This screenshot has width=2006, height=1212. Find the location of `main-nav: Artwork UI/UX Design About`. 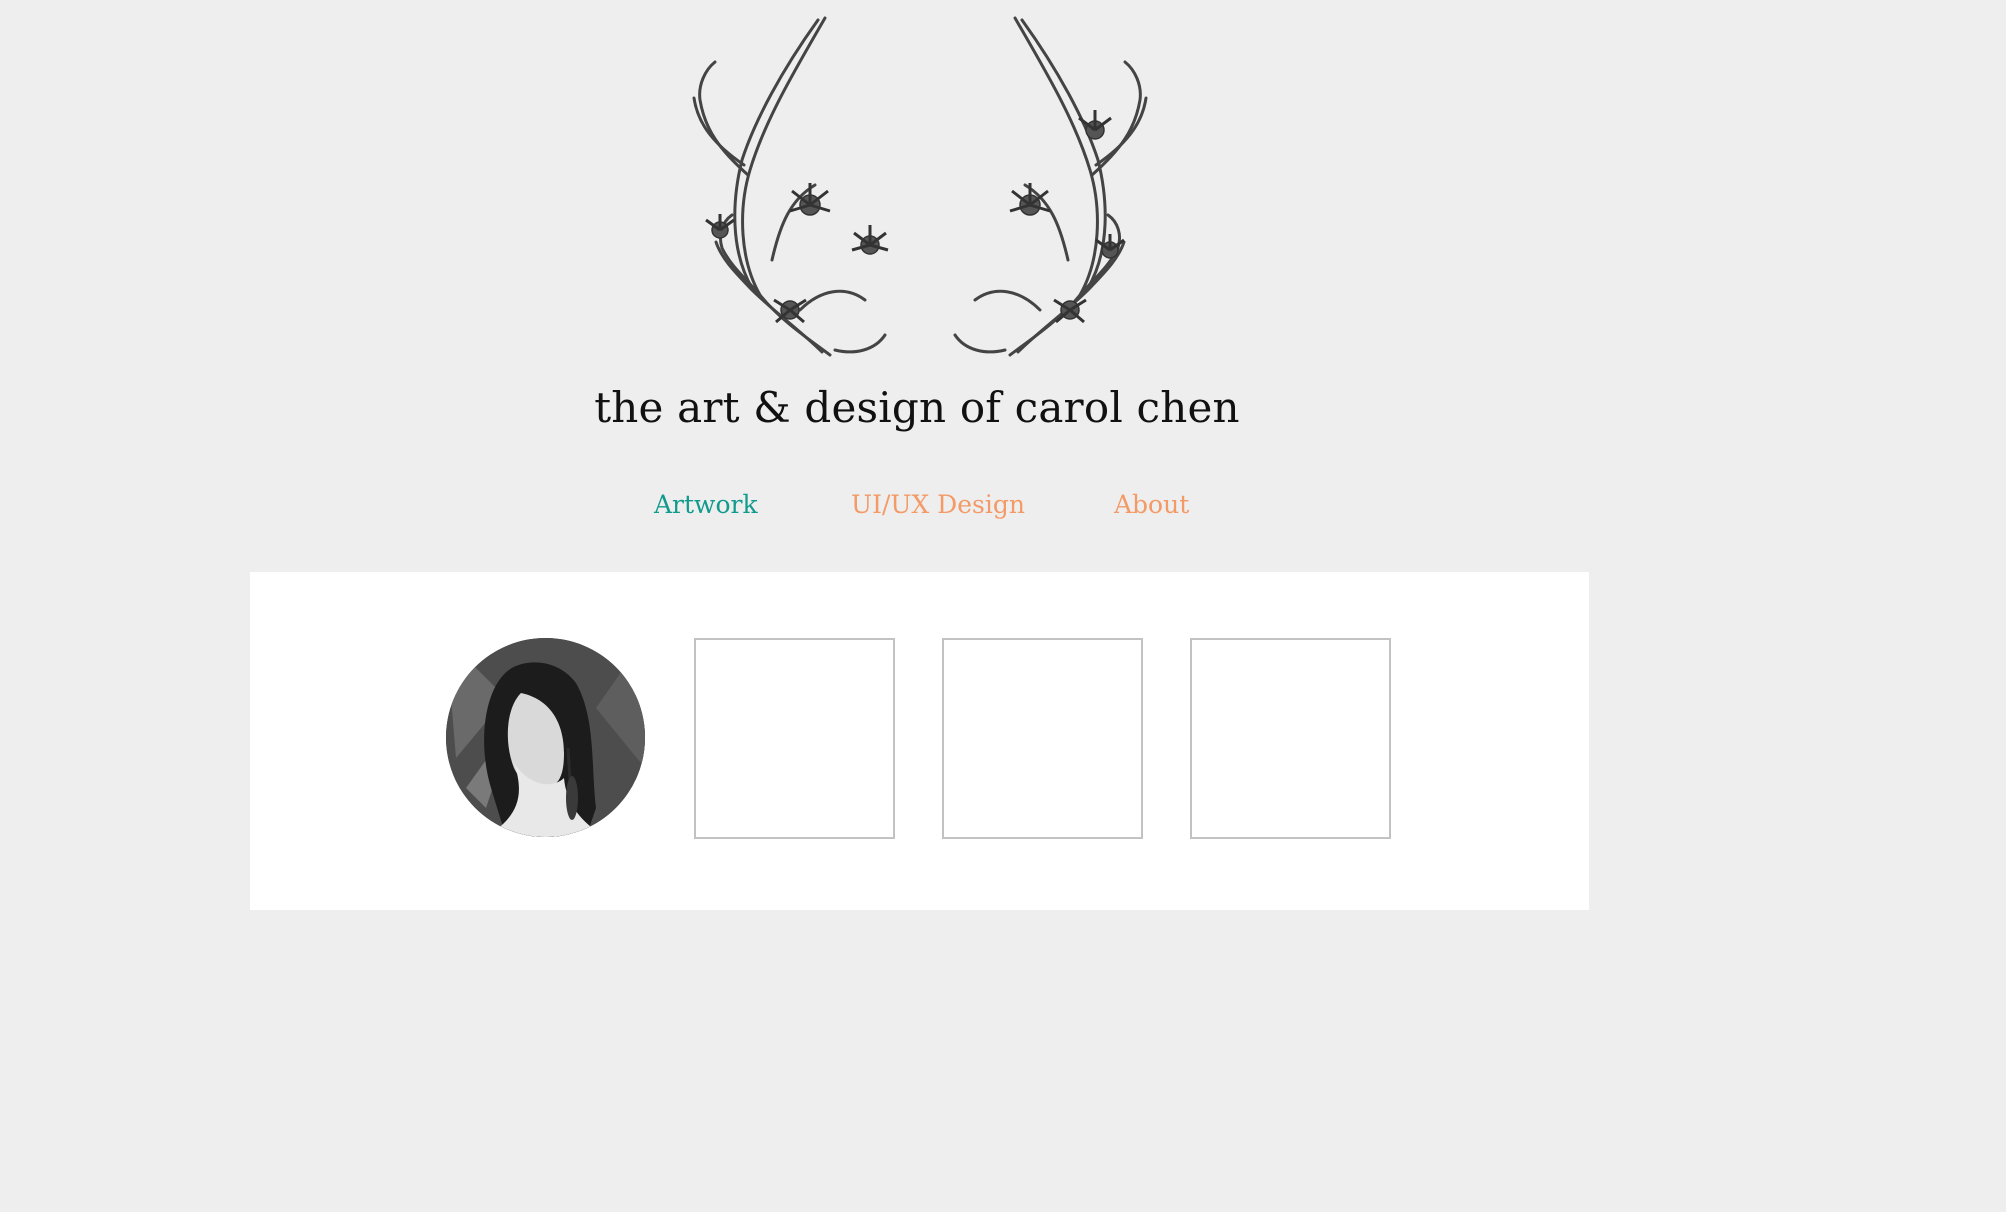

main-nav: Artwork UI/UX Design About is located at coordinates (1003, 510).